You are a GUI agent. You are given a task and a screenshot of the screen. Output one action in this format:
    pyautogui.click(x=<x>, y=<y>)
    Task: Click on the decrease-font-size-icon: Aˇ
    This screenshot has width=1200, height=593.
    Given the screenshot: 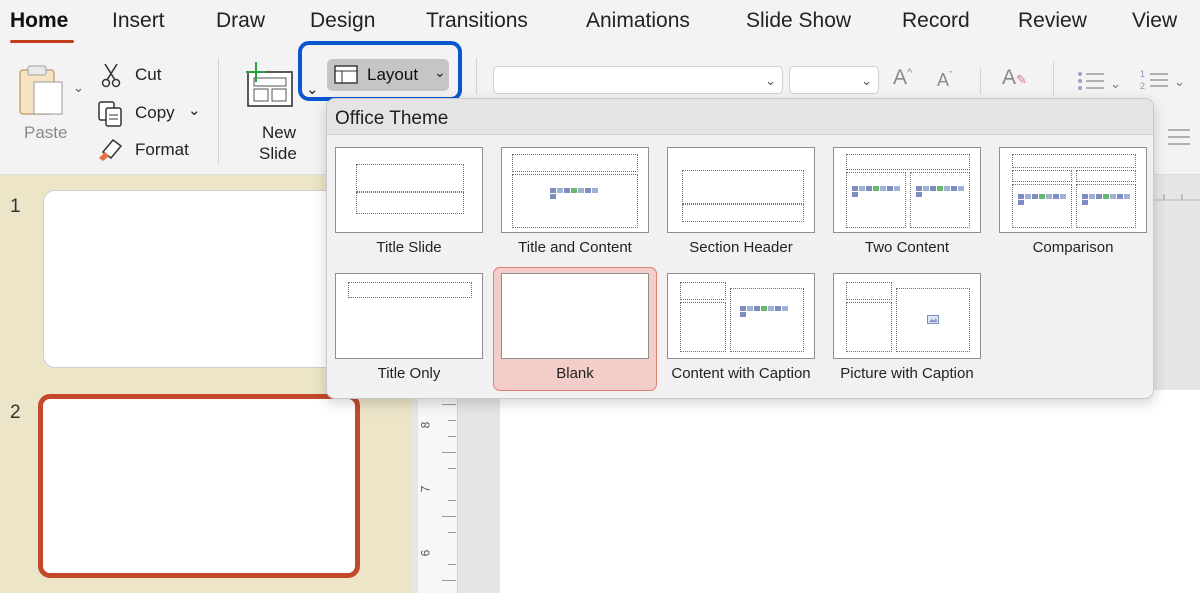 What is the action you would take?
    pyautogui.click(x=945, y=80)
    